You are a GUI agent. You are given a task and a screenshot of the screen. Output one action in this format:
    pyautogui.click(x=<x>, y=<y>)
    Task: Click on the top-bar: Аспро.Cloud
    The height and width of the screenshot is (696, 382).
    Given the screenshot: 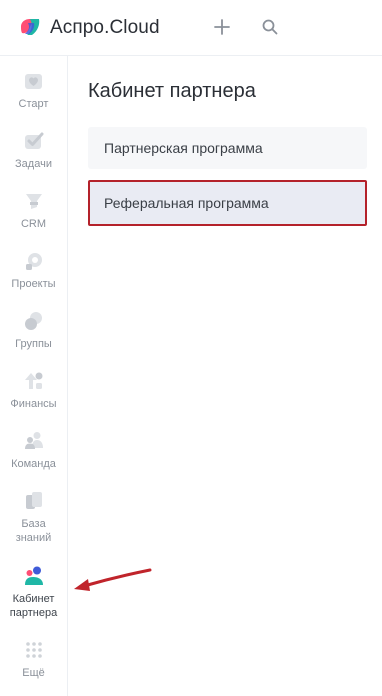 What is the action you would take?
    pyautogui.click(x=191, y=28)
    